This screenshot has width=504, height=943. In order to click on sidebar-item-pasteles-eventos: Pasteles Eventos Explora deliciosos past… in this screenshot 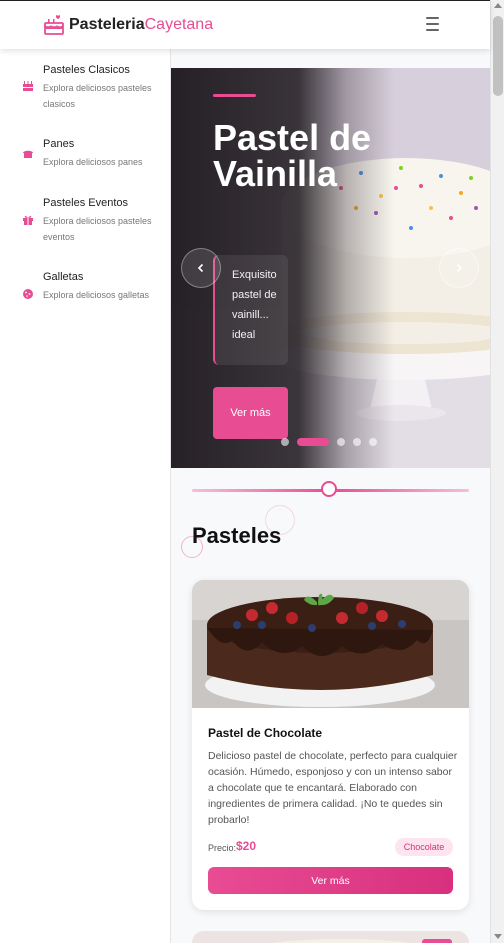, I will do `click(92, 222)`.